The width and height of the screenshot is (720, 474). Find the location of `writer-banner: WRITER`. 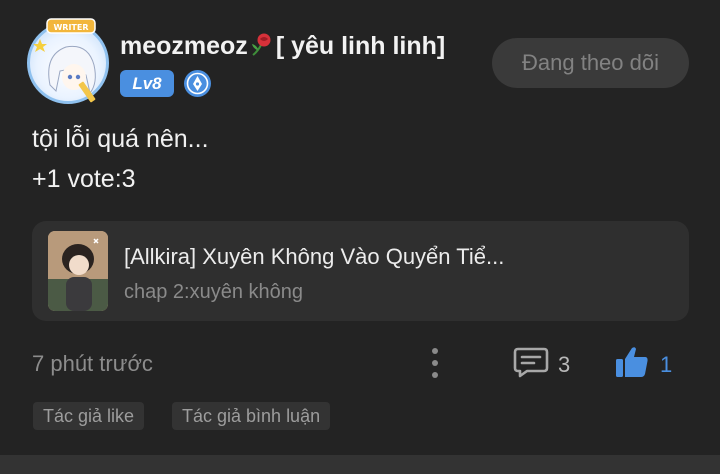

writer-banner: WRITER is located at coordinates (71, 26).